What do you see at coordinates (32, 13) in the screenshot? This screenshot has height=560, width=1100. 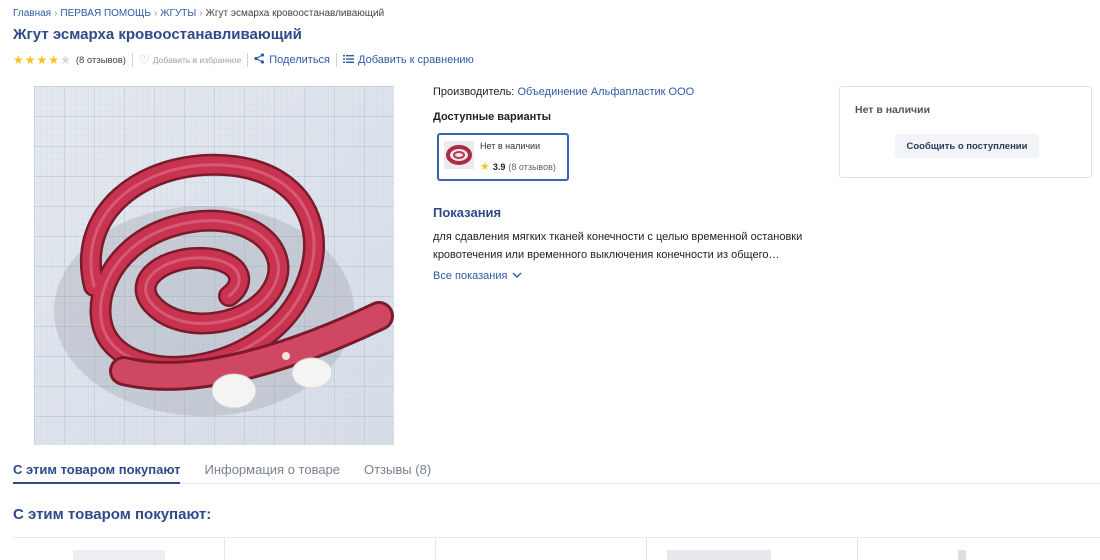 I see `breadcrumb-home: Главная` at bounding box center [32, 13].